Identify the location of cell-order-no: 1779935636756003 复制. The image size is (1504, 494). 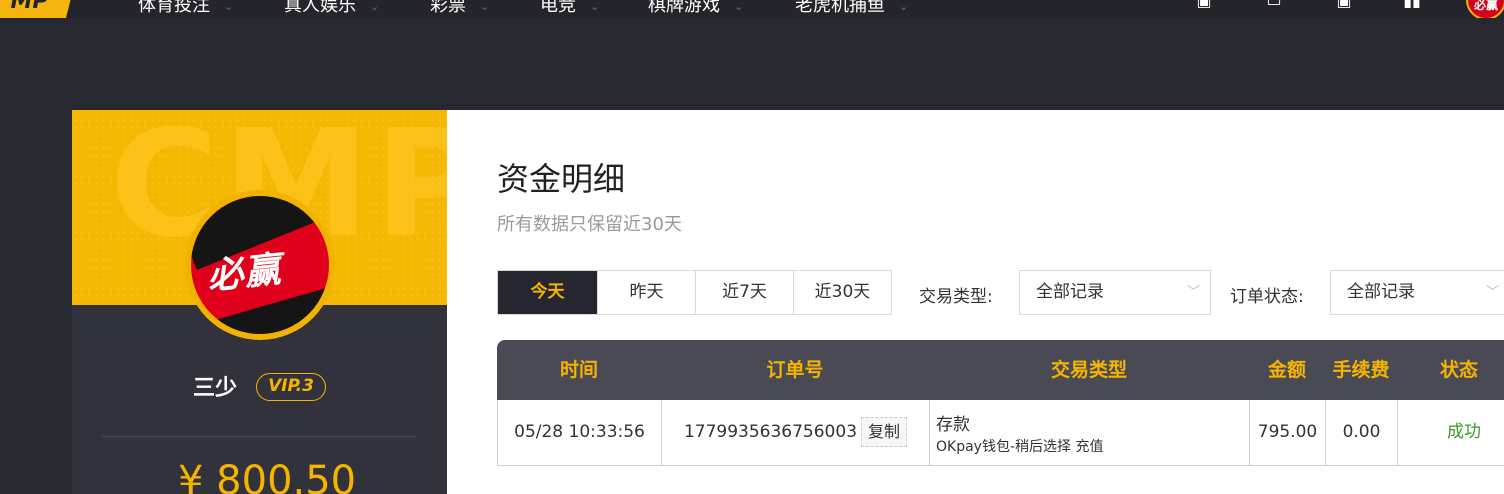
(796, 432).